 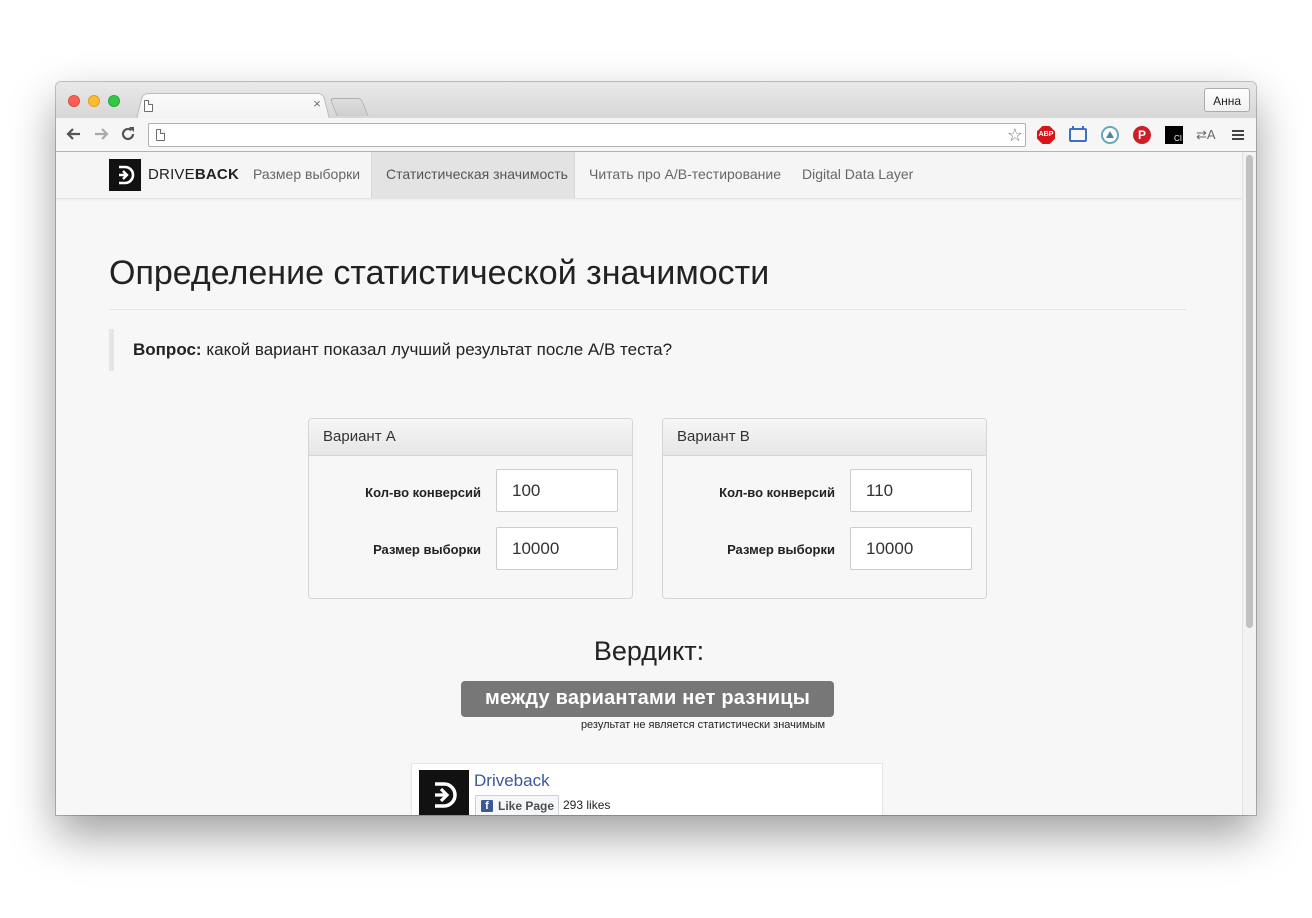 I want to click on minimize-window-button, so click(x=94, y=101).